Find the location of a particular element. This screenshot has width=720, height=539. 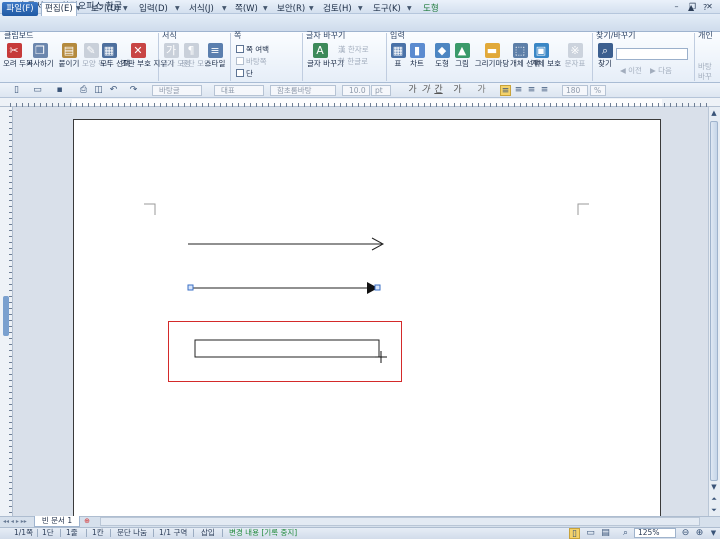

preview-icon: ◫ is located at coordinates (98, 90).